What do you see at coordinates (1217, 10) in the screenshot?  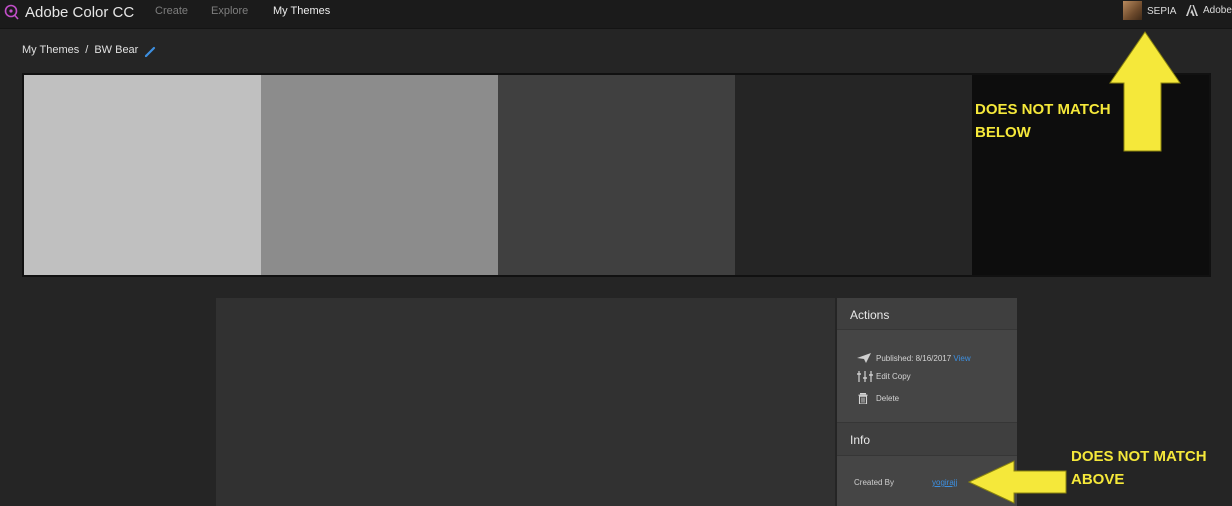 I see `adobe-menu-label: Adobe` at bounding box center [1217, 10].